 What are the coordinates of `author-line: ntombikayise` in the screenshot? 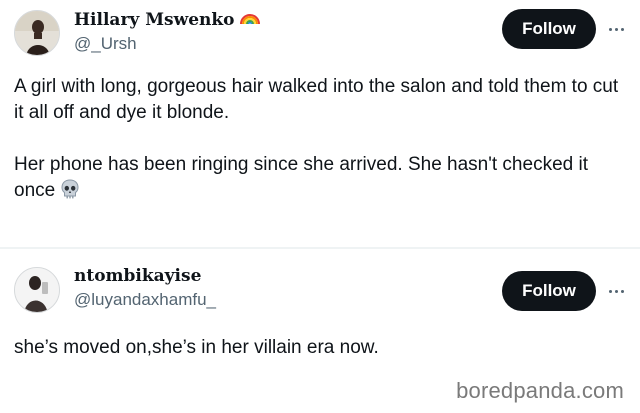 It's located at (137, 276).